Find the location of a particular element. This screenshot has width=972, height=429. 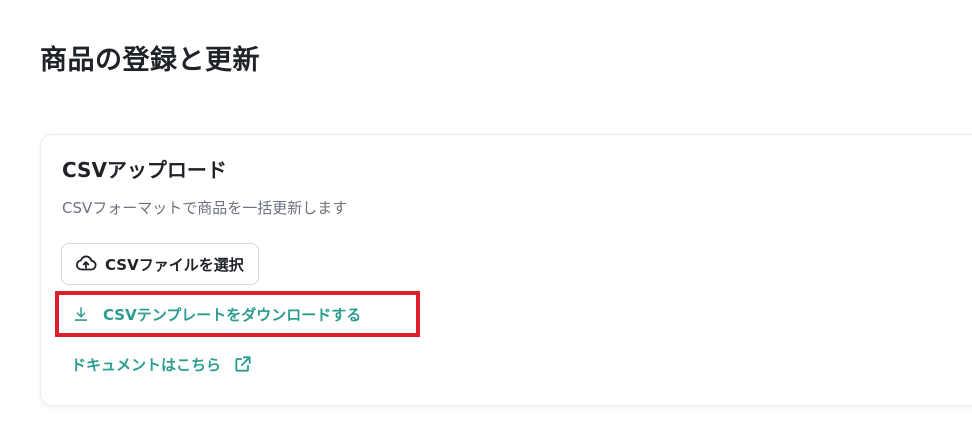

cloud-upload-icon is located at coordinates (86, 264).